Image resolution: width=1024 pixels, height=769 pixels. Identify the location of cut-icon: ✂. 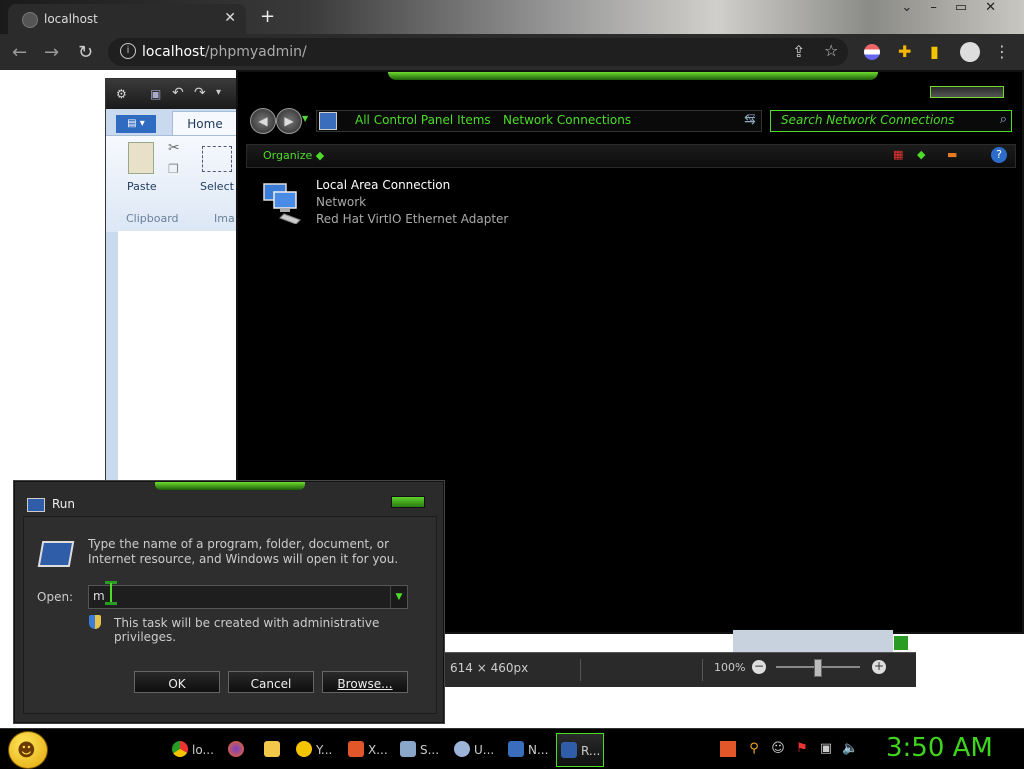
(174, 148).